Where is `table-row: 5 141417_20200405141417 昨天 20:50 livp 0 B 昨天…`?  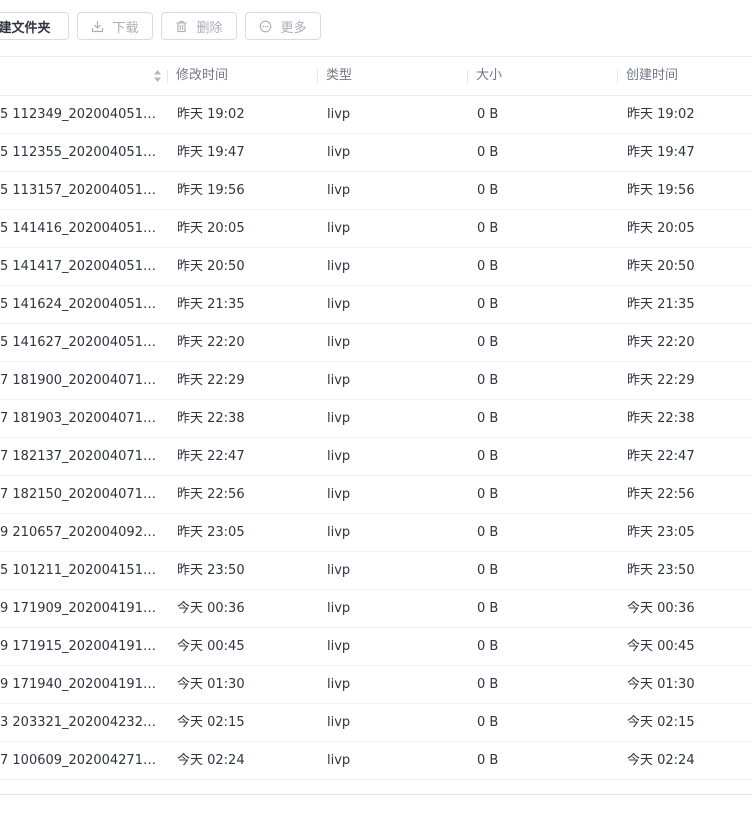 table-row: 5 141417_20200405141417 昨天 20:50 livp 0 B 昨天… is located at coordinates (376, 267).